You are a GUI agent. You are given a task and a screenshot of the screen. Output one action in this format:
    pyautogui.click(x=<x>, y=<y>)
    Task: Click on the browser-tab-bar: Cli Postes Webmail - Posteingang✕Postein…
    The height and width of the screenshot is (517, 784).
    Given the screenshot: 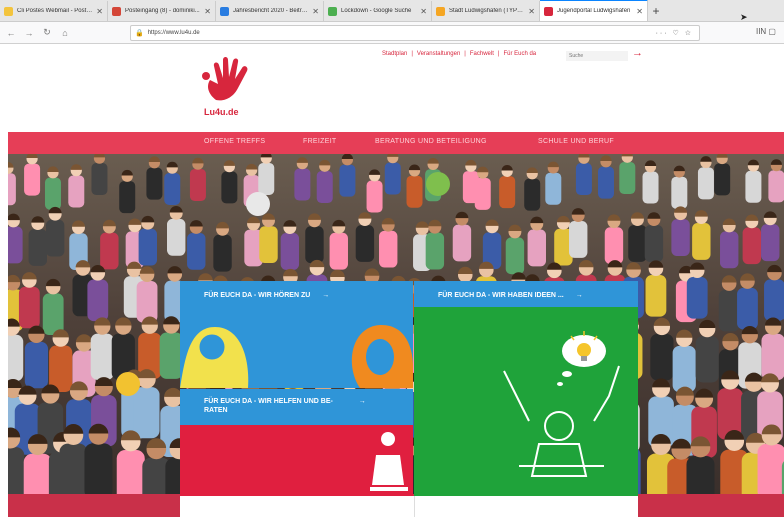 What is the action you would take?
    pyautogui.click(x=392, y=11)
    